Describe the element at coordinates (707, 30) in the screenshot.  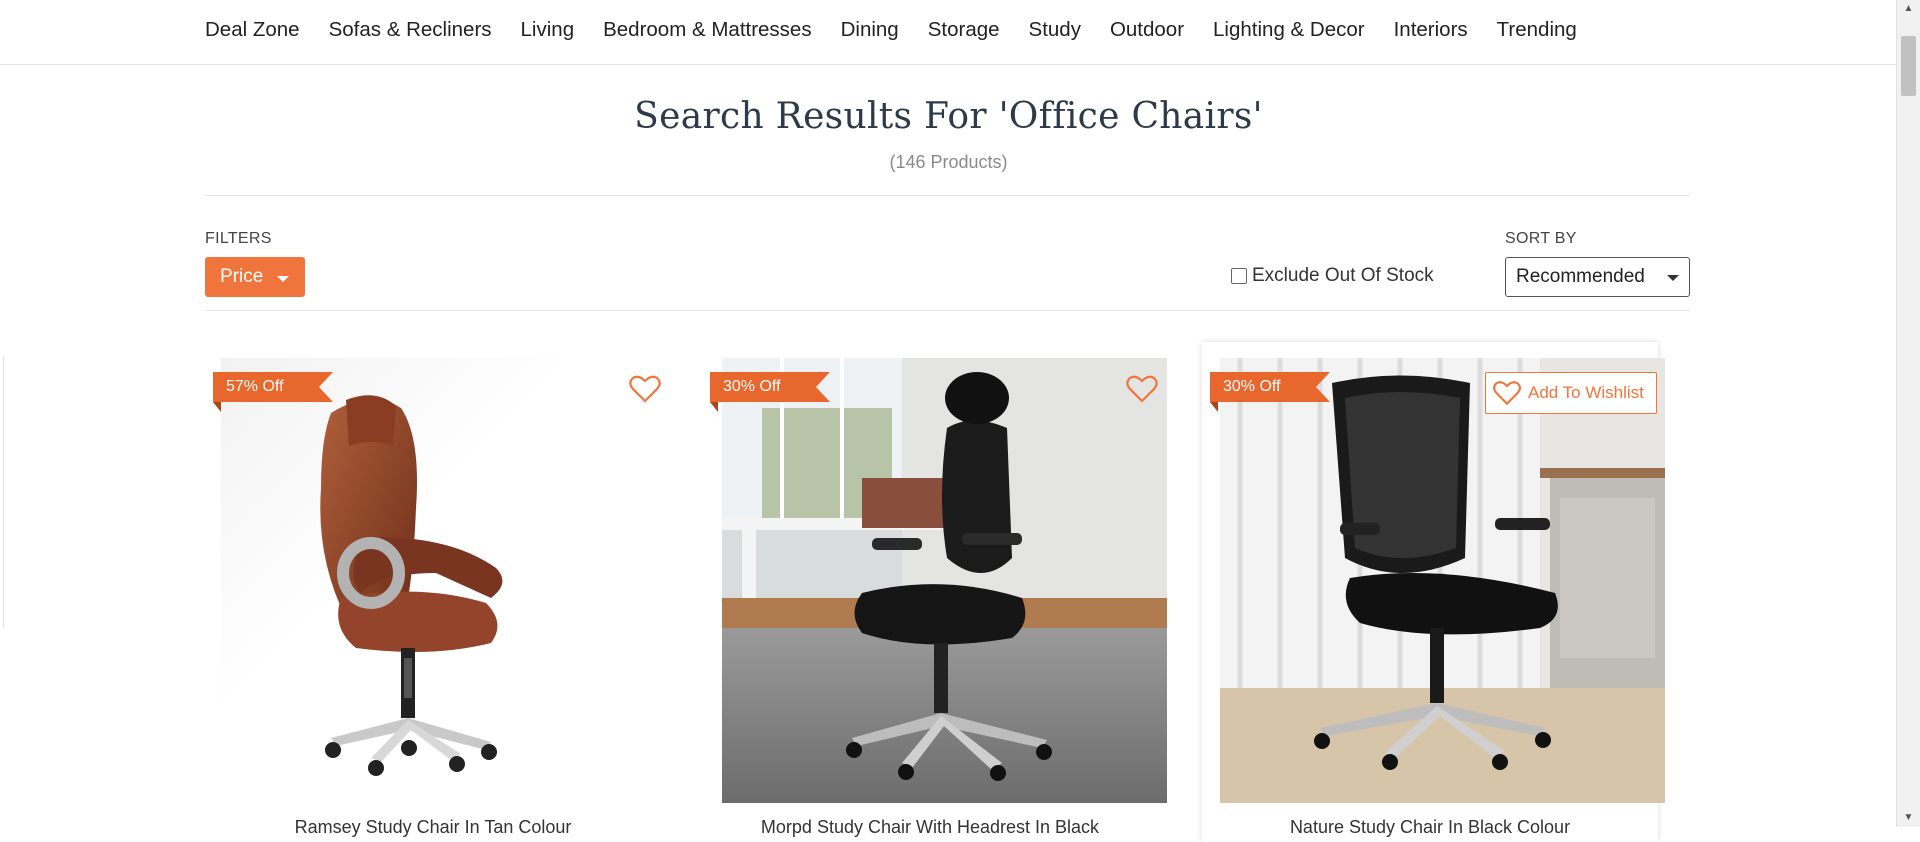
I see `nav-item-bedroom-mattresses: Bedroom & Mattresses` at that location.